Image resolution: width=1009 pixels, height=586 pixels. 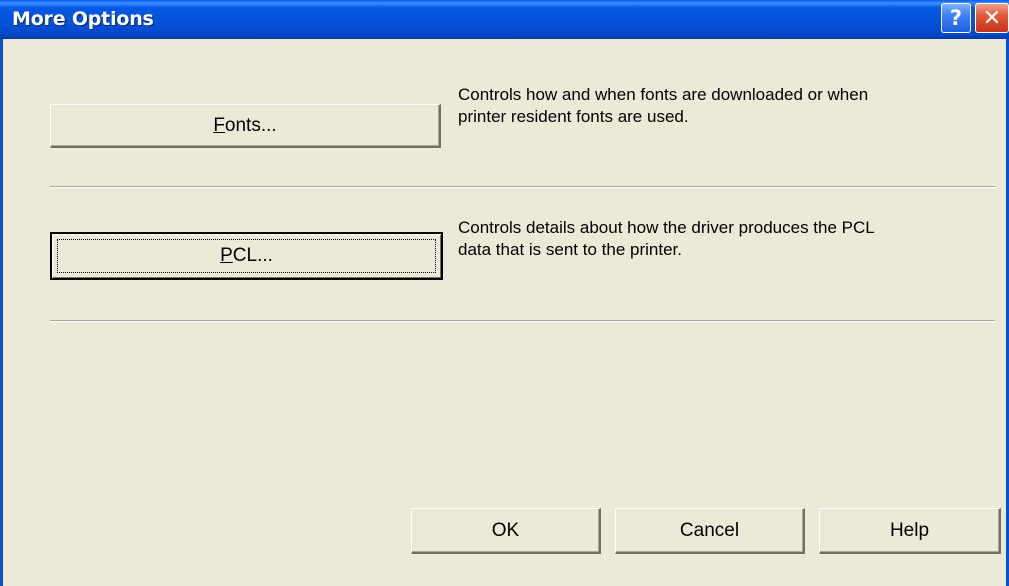 I want to click on fonts-mnemonic: F, so click(x=219, y=125).